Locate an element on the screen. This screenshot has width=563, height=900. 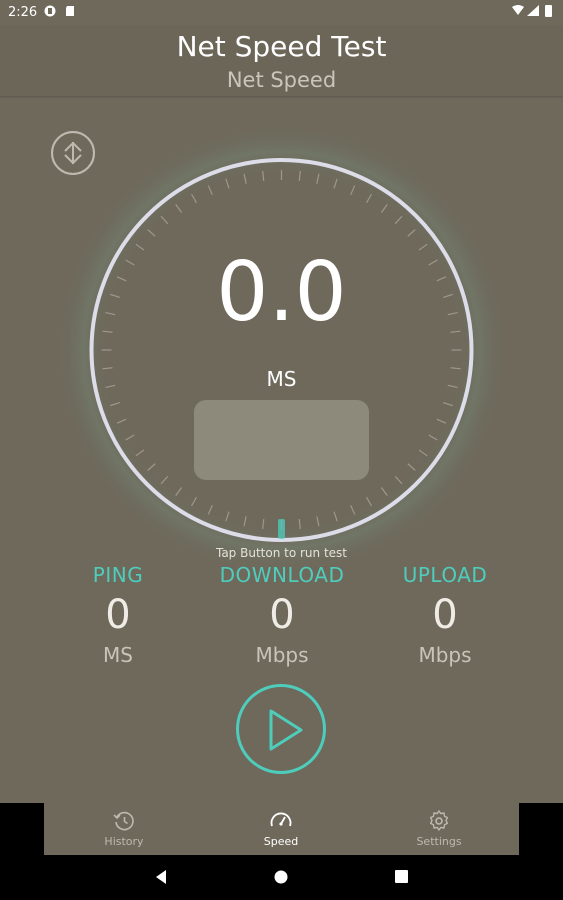
system-nav-bar is located at coordinates (281, 877).